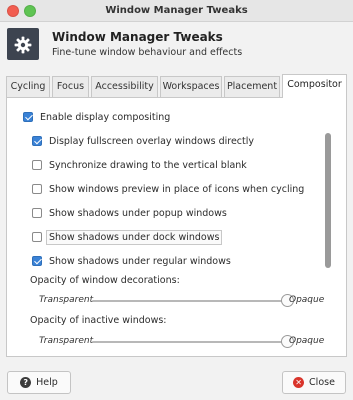  I want to click on tab-placement: Placement, so click(252, 86).